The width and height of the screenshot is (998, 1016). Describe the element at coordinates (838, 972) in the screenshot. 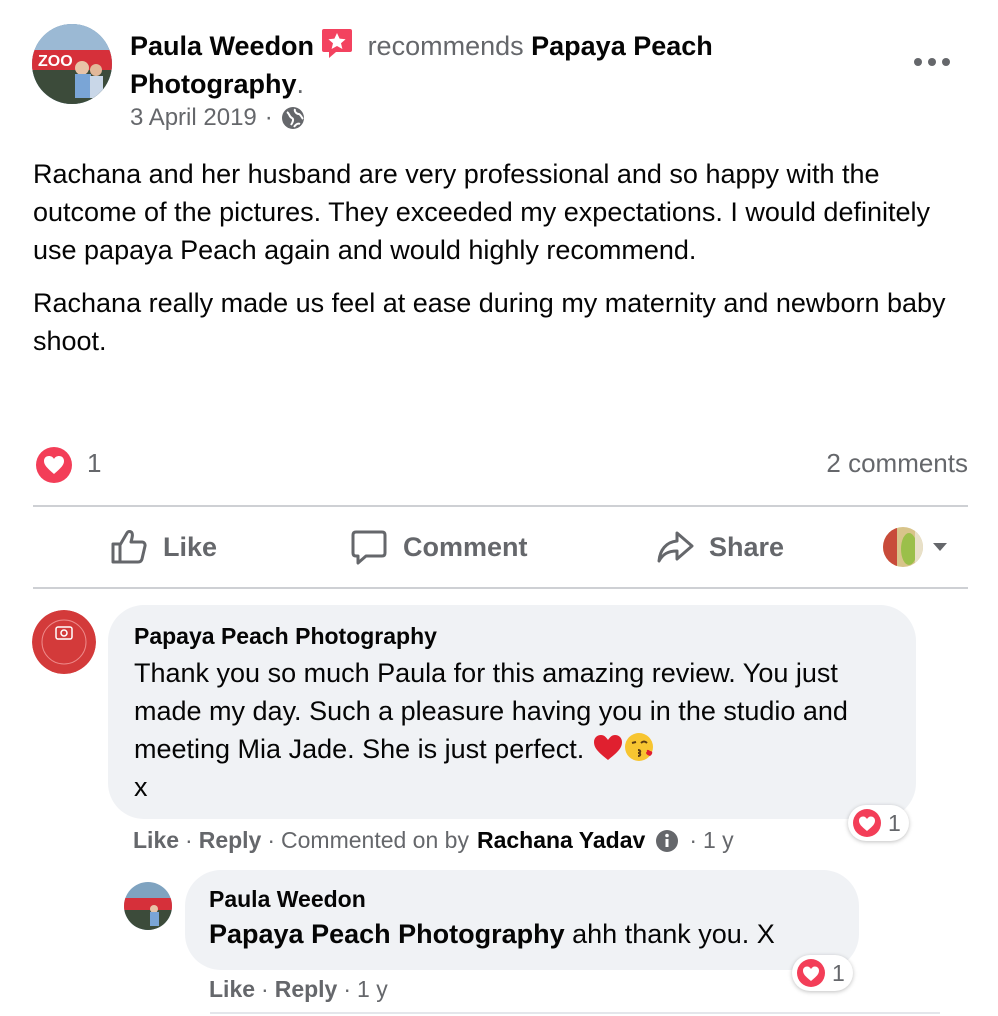

I see `comment-reaction-count: 1` at that location.